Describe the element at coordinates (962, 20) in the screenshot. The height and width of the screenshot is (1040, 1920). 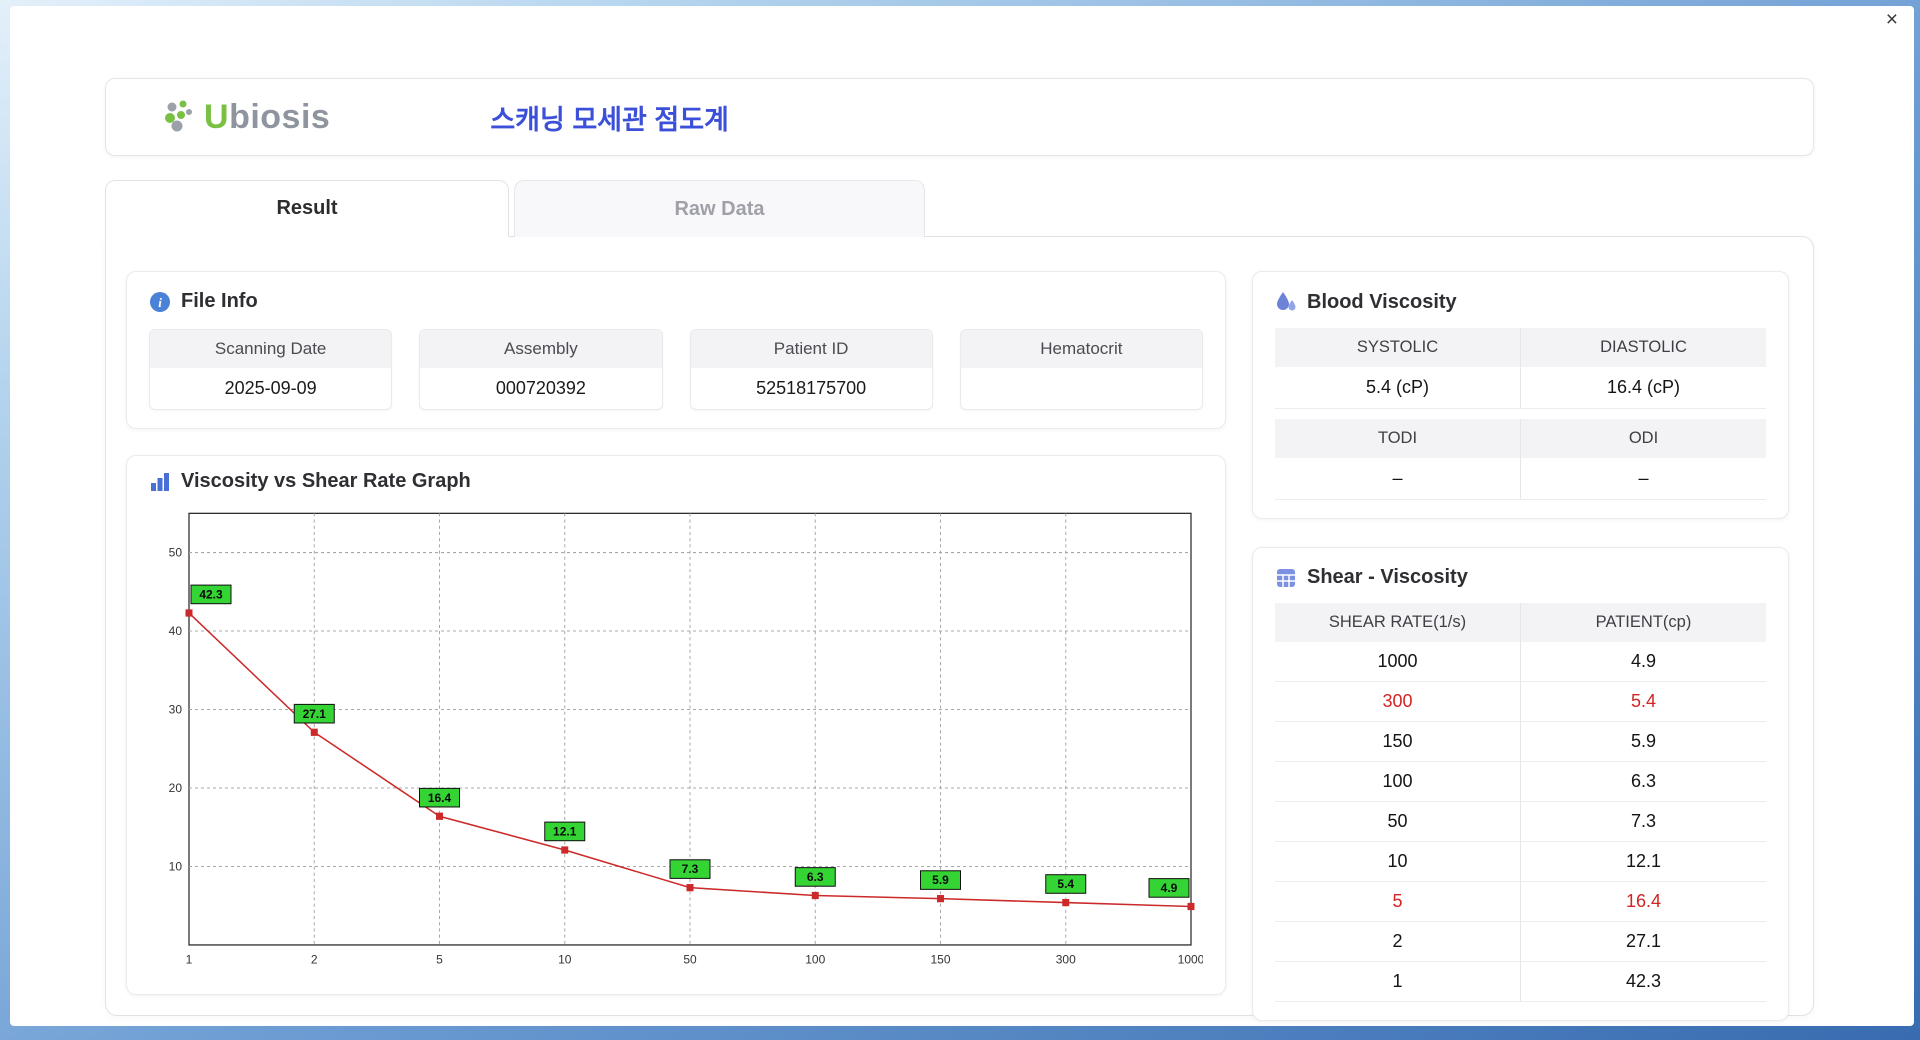
I see `title-bar: ×` at that location.